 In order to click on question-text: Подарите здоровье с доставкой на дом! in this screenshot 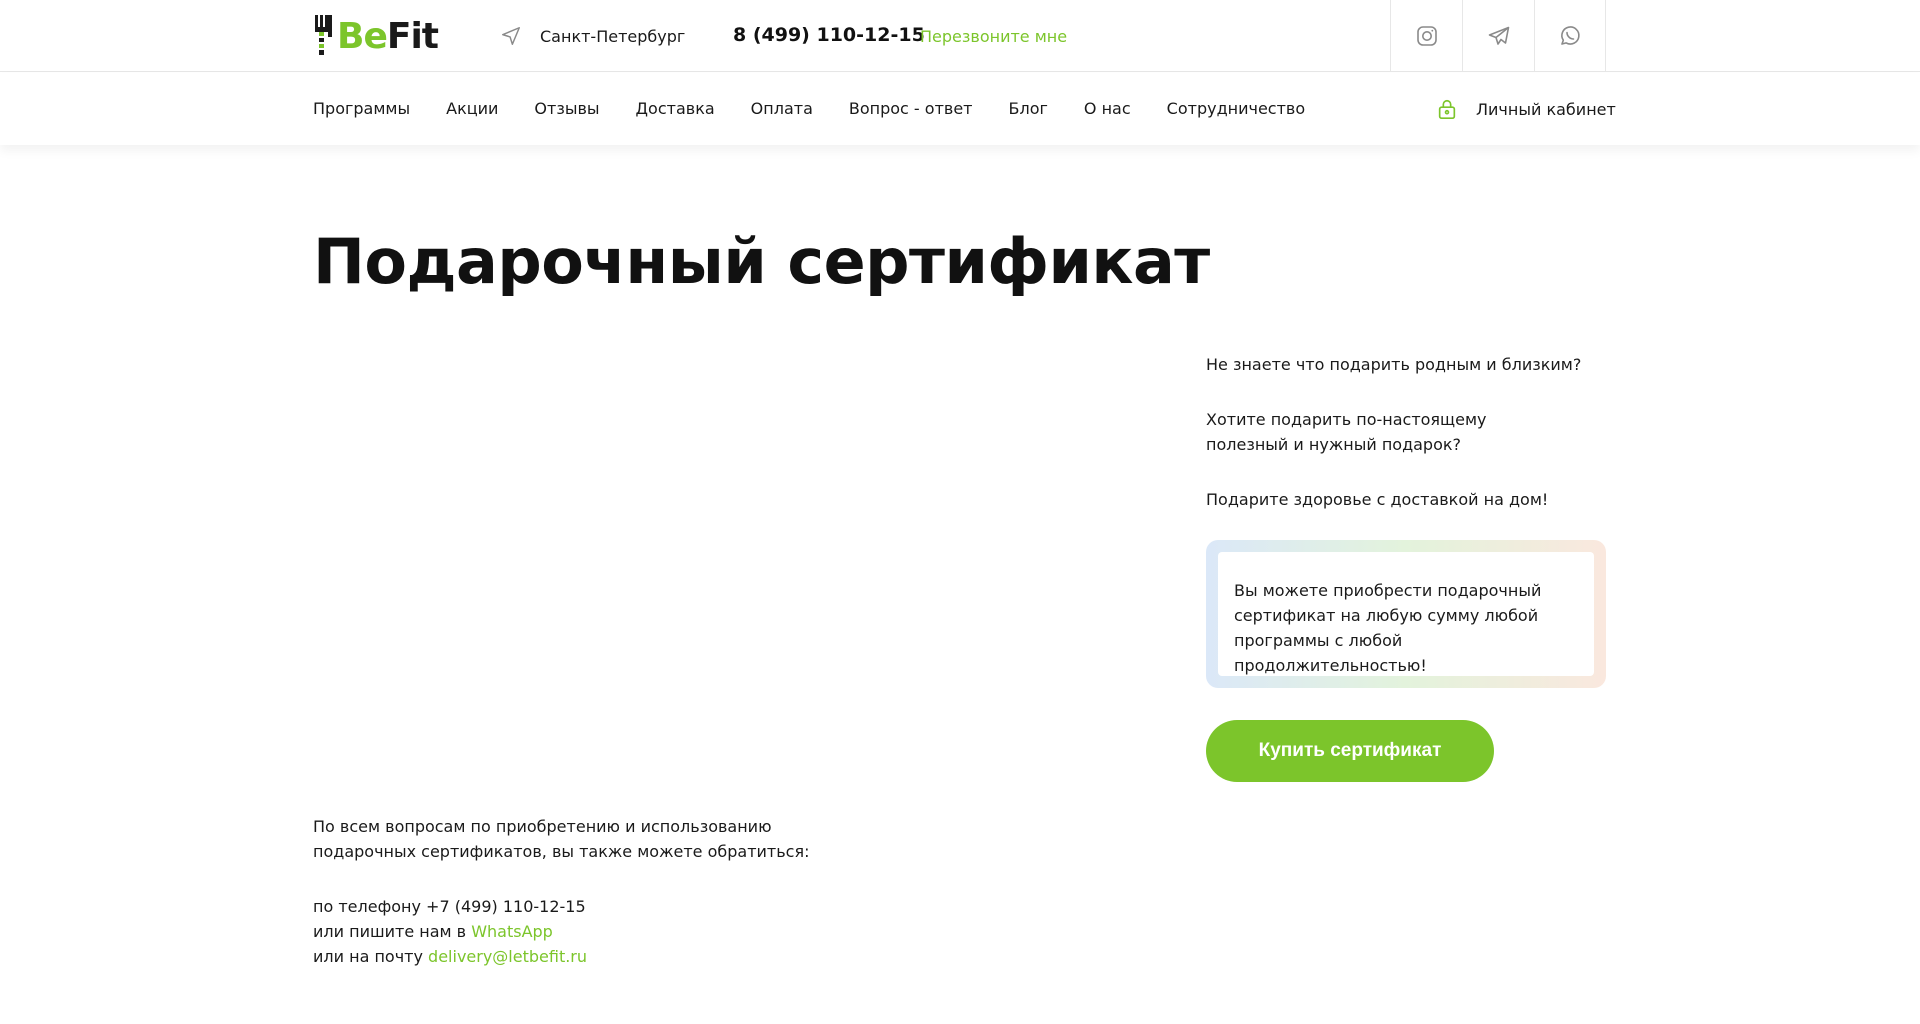, I will do `click(1377, 499)`.